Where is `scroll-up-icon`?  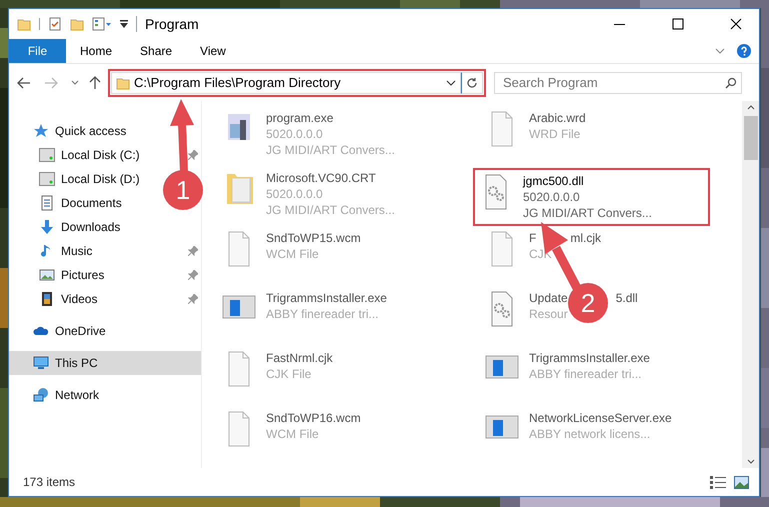 scroll-up-icon is located at coordinates (750, 107).